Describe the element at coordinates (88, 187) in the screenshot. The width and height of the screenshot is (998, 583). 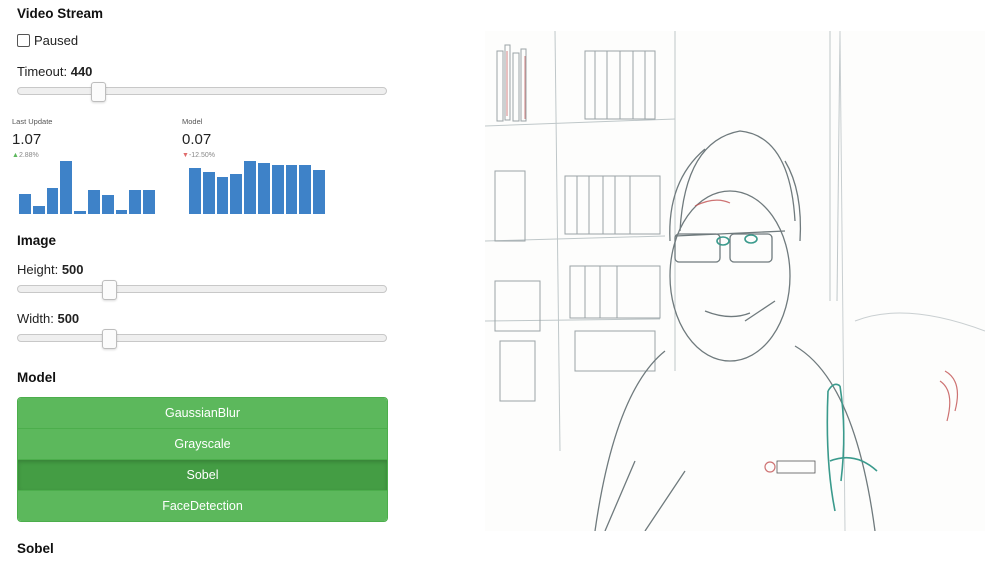
I see `last-update-sparkline` at that location.